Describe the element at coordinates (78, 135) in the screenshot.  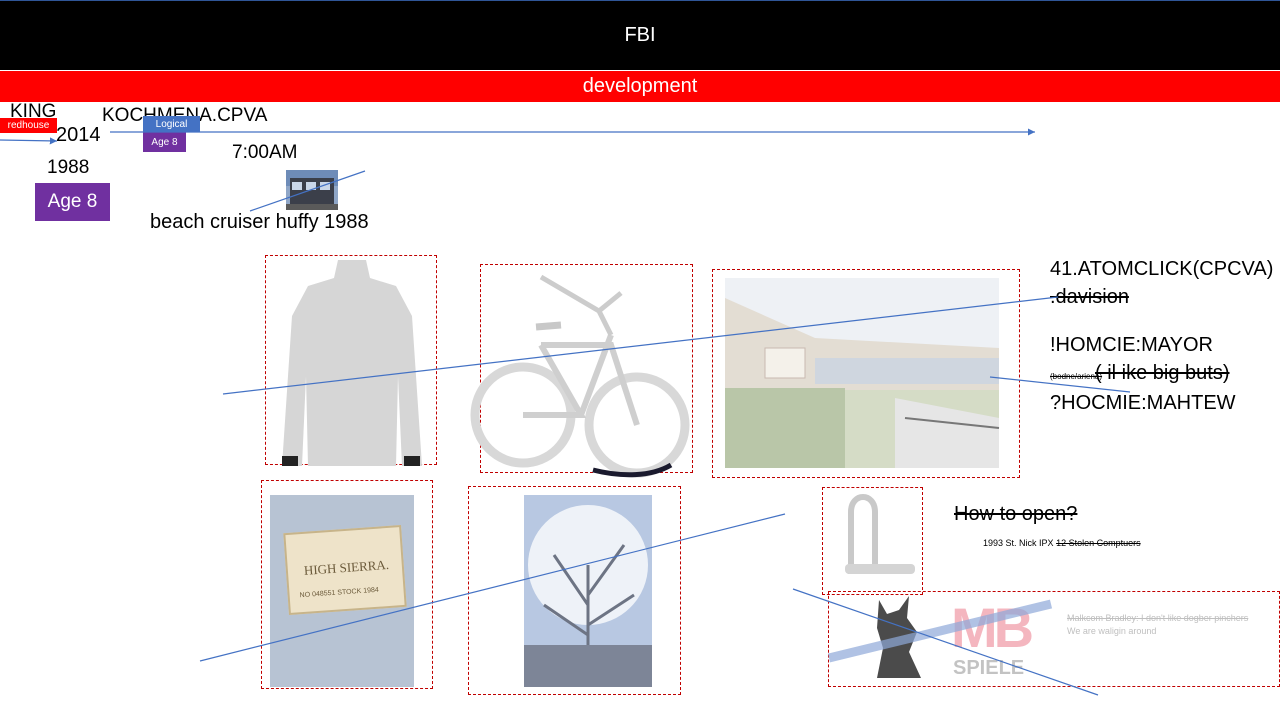
I see `year-2014: 2014` at that location.